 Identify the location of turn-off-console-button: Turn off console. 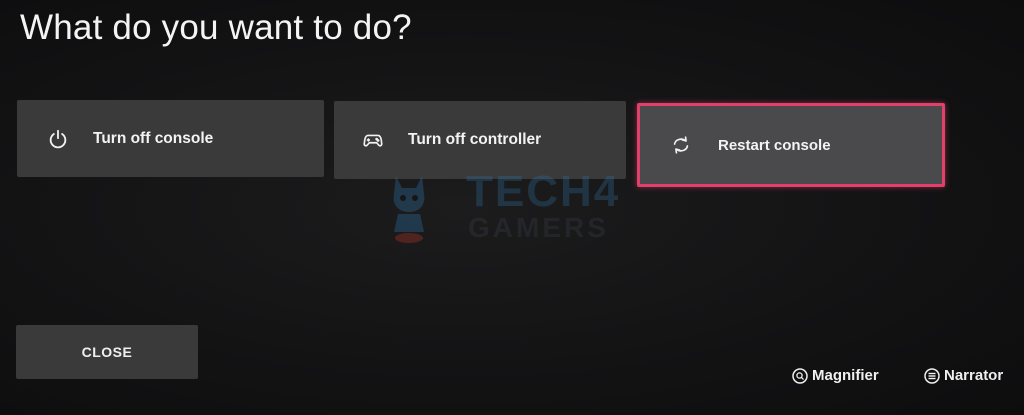
(170, 138).